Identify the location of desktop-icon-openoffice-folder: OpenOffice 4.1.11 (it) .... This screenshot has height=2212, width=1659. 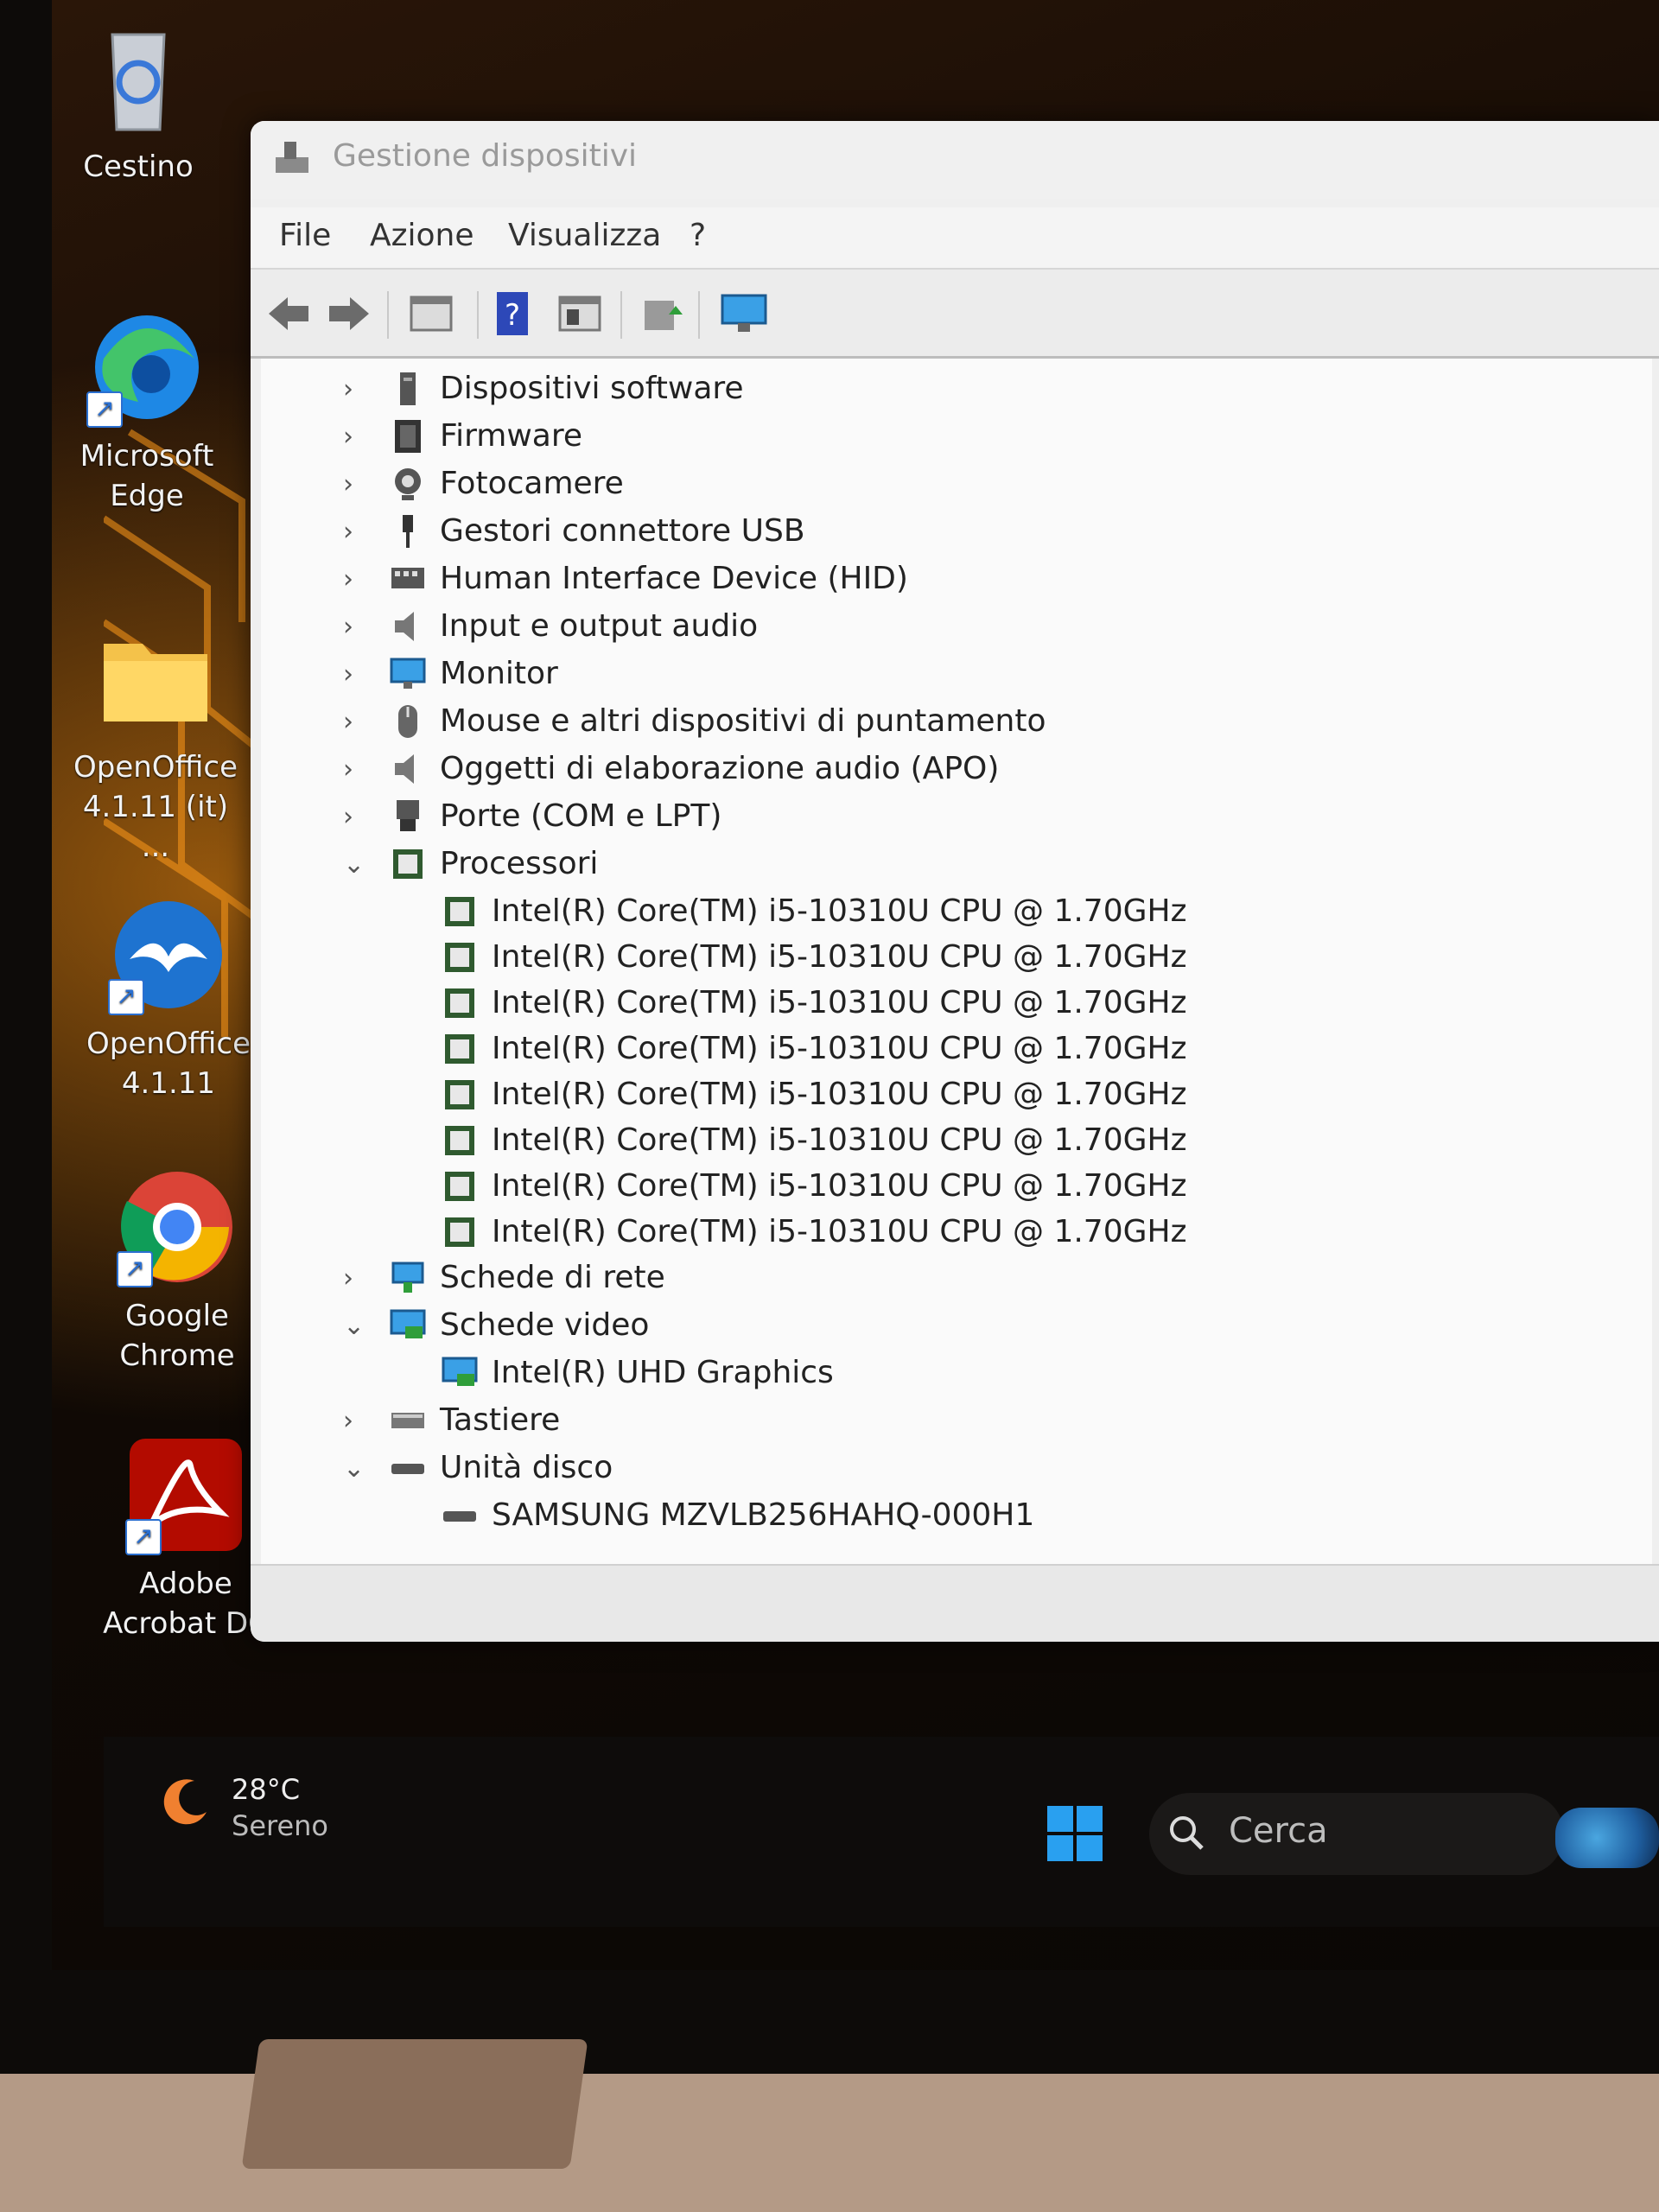
(155, 742).